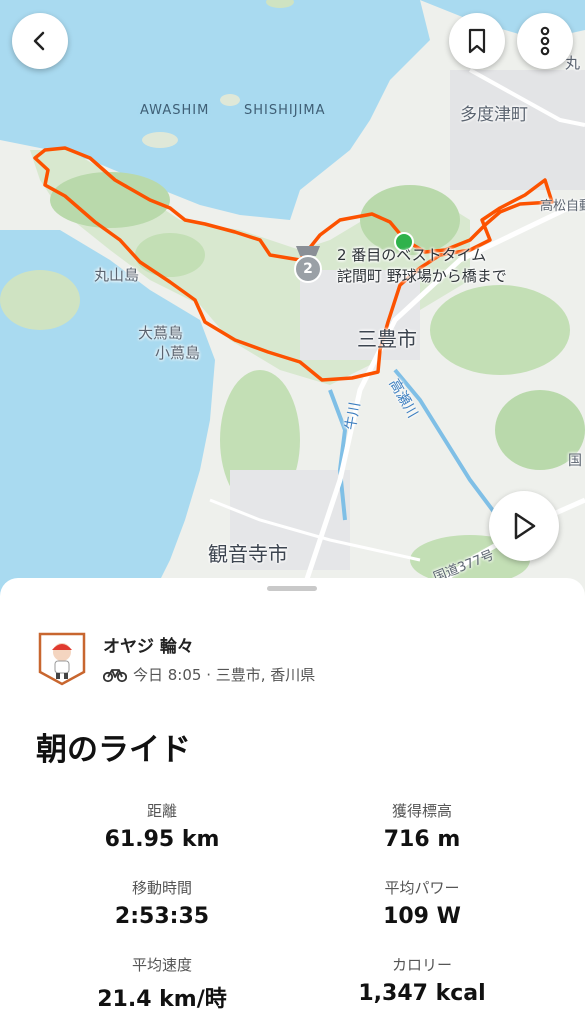 This screenshot has height=1024, width=585. I want to click on label-tadotsu: 多度津町, so click(494, 115).